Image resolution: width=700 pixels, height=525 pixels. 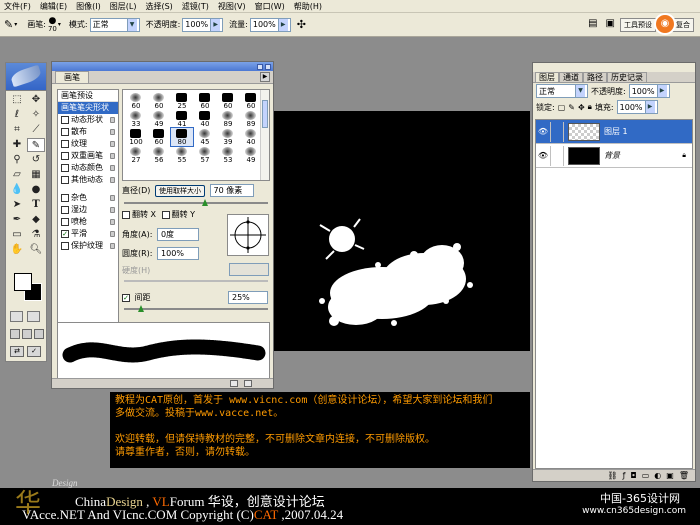 What do you see at coordinates (17, 100) in the screenshot?
I see `marquee-tool-icon: ⬚` at bounding box center [17, 100].